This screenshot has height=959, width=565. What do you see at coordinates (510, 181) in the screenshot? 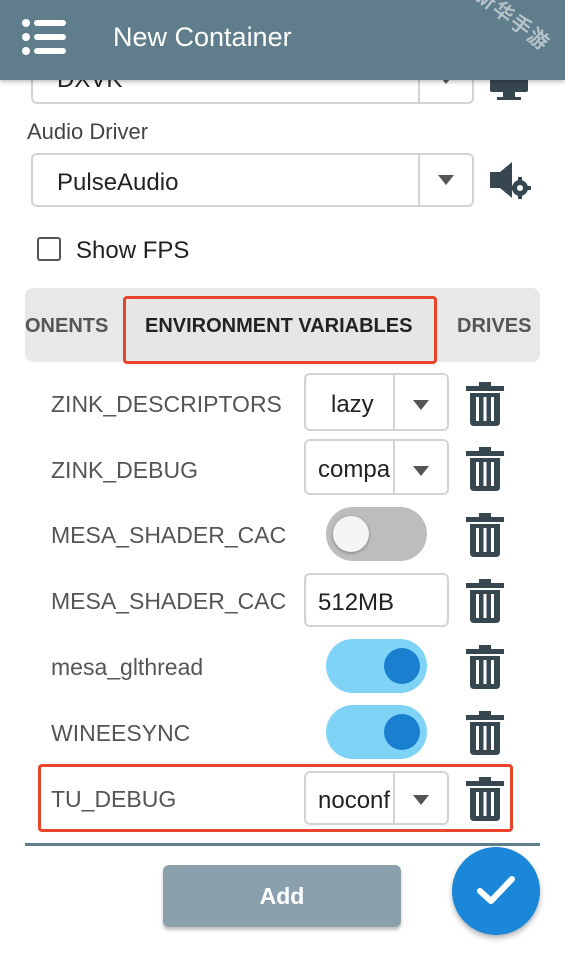
I see `speaker-gear-icon` at bounding box center [510, 181].